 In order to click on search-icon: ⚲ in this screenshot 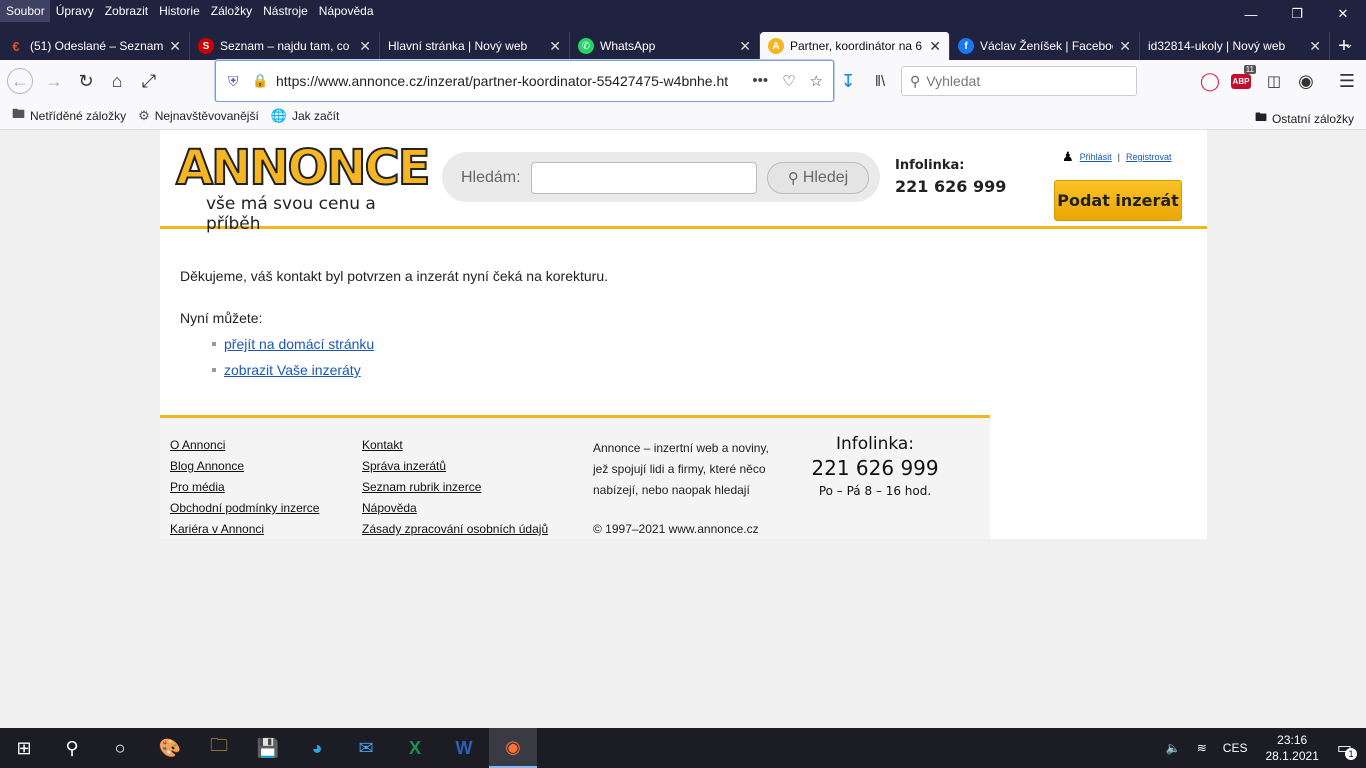, I will do `click(72, 748)`.